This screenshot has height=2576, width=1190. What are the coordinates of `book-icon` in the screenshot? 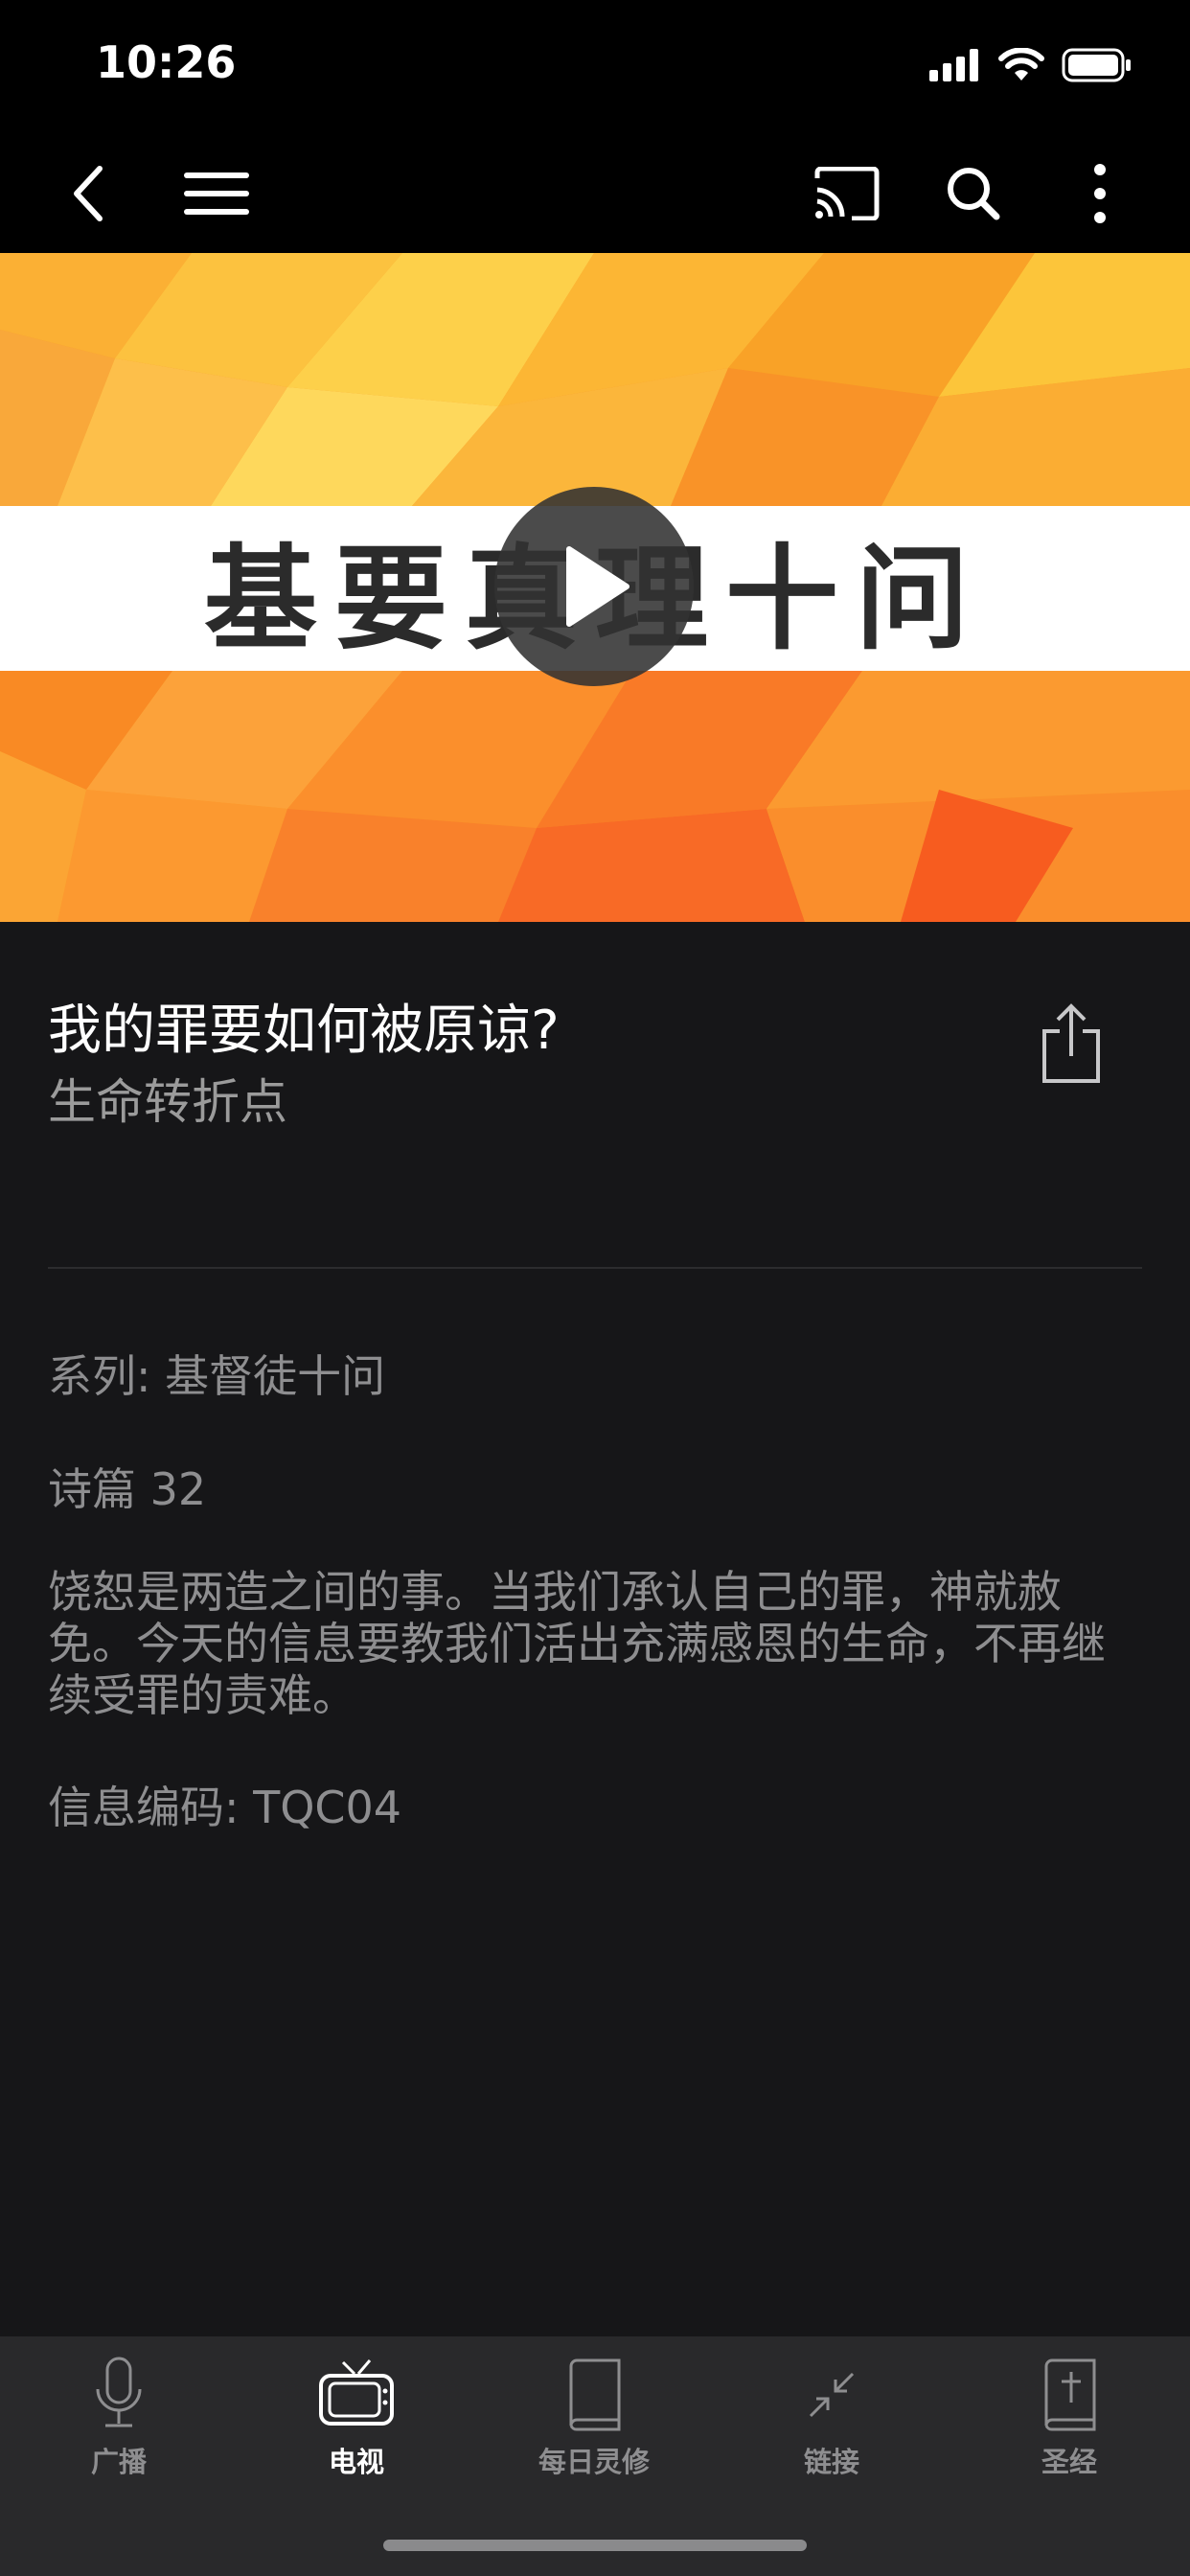 It's located at (595, 2394).